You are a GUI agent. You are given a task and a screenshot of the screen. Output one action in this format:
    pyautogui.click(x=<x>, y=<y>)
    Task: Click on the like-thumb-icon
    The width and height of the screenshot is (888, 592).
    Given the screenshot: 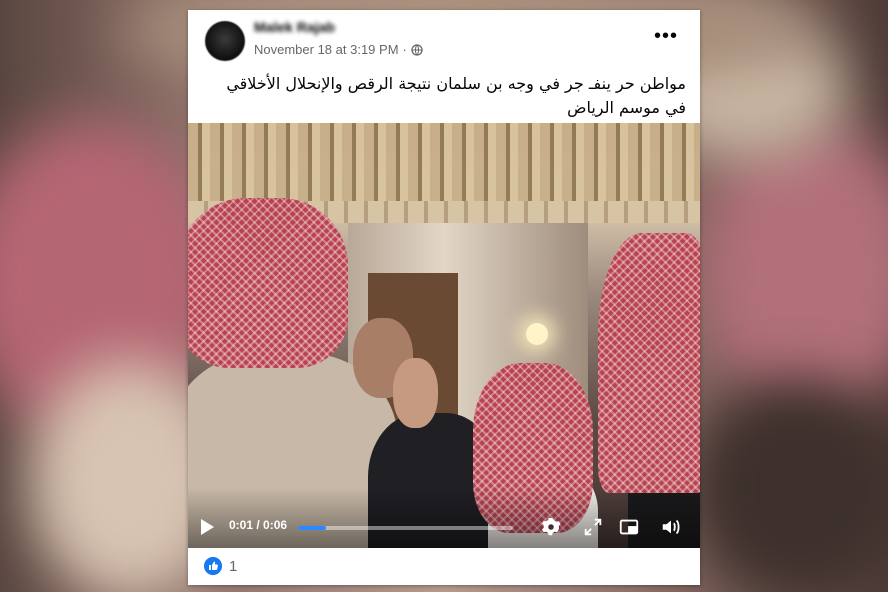 What is the action you would take?
    pyautogui.click(x=213, y=566)
    